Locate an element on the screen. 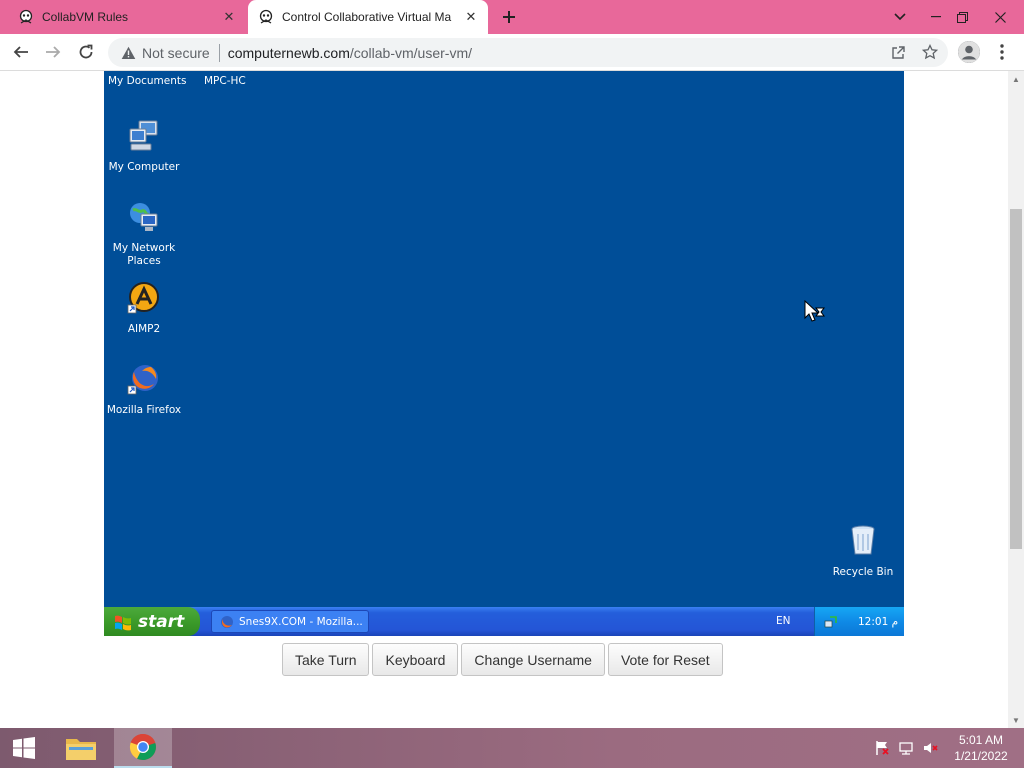 Image resolution: width=1024 pixels, height=768 pixels. desktop-icon-label: Mozilla Firefox is located at coordinates (144, 410).